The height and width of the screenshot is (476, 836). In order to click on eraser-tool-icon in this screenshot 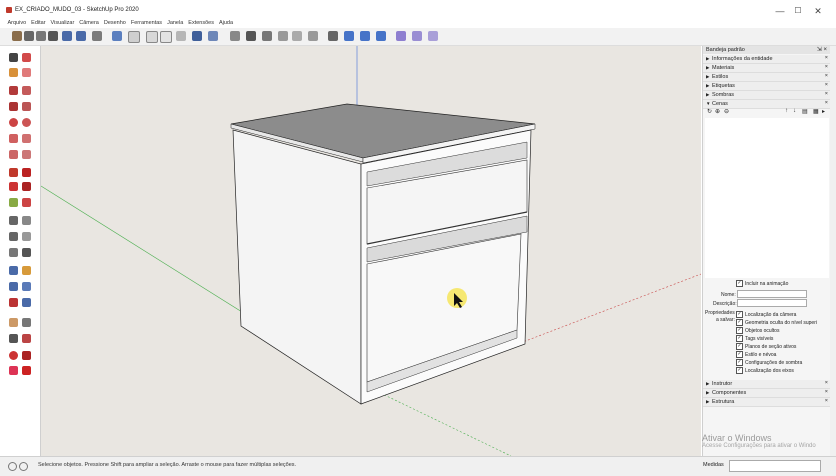, I will do `click(26, 72)`.